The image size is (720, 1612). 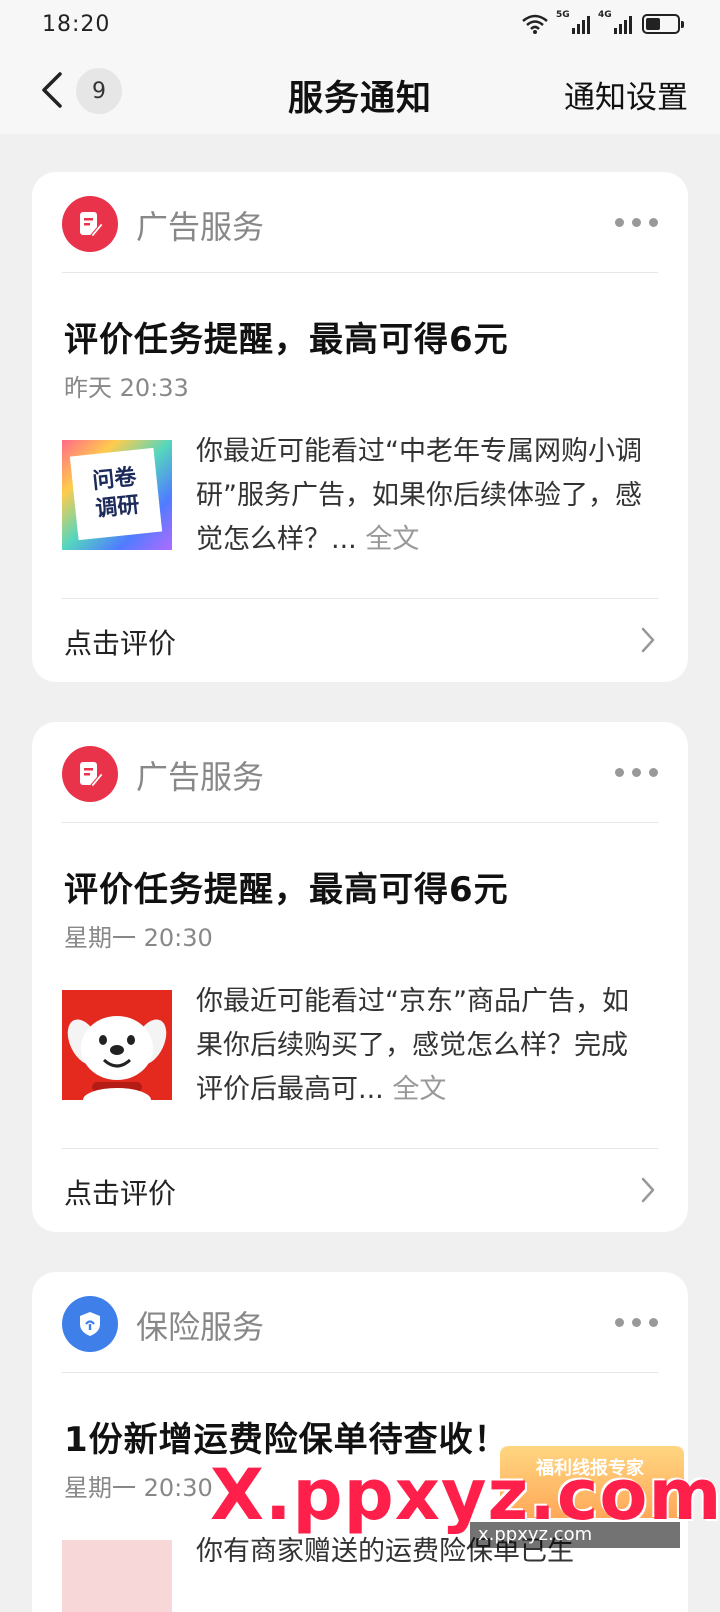 What do you see at coordinates (200, 1327) in the screenshot?
I see `service-name: 保险服务` at bounding box center [200, 1327].